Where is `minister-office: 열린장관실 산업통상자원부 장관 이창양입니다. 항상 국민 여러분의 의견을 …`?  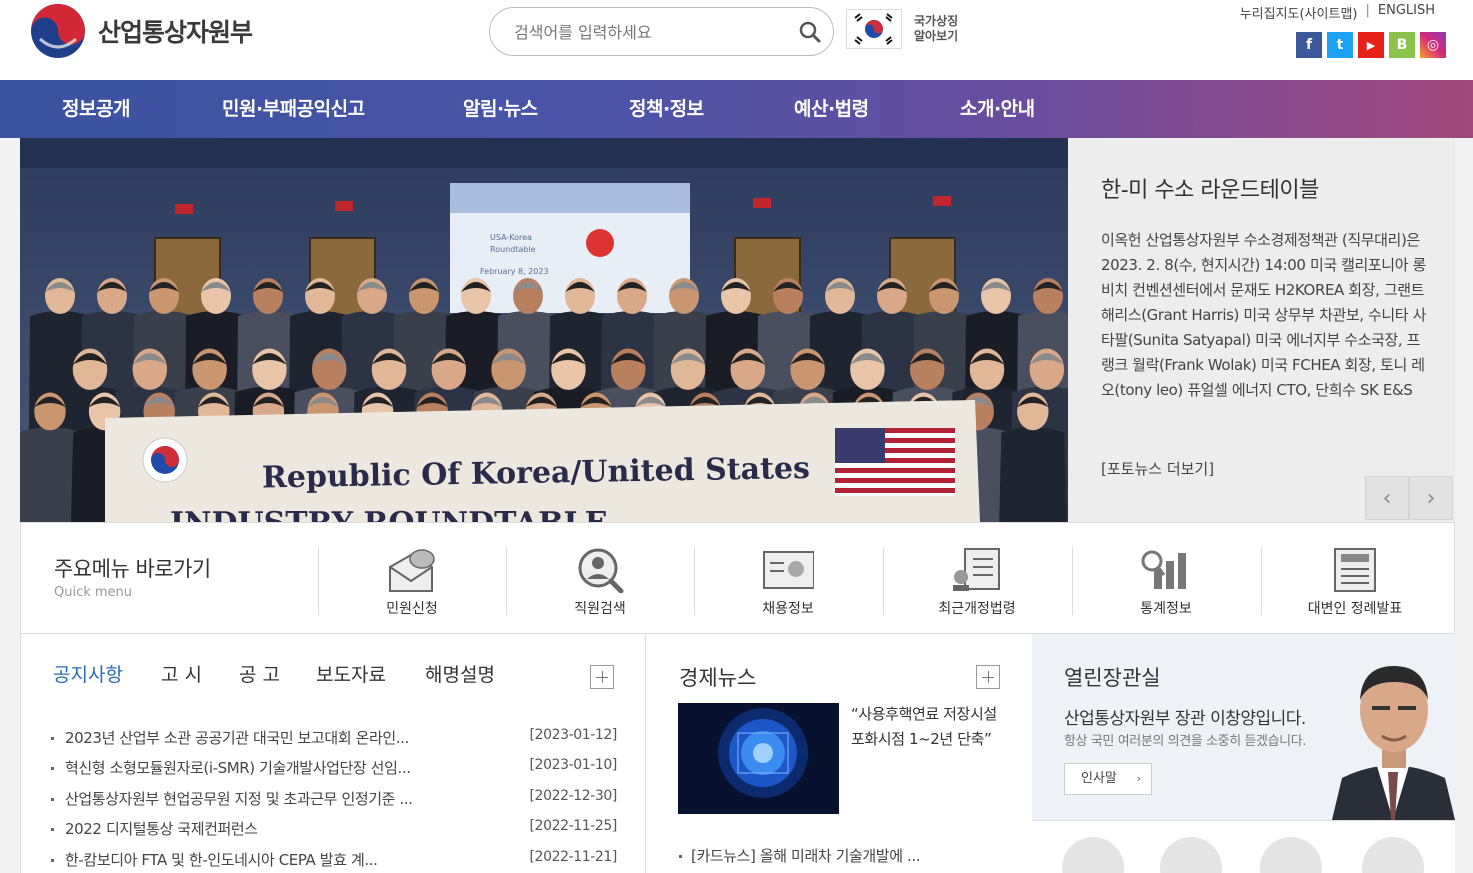 minister-office: 열린장관실 산업통상자원부 장관 이창양입니다. 항상 국민 여러분의 의견을 … is located at coordinates (1243, 727).